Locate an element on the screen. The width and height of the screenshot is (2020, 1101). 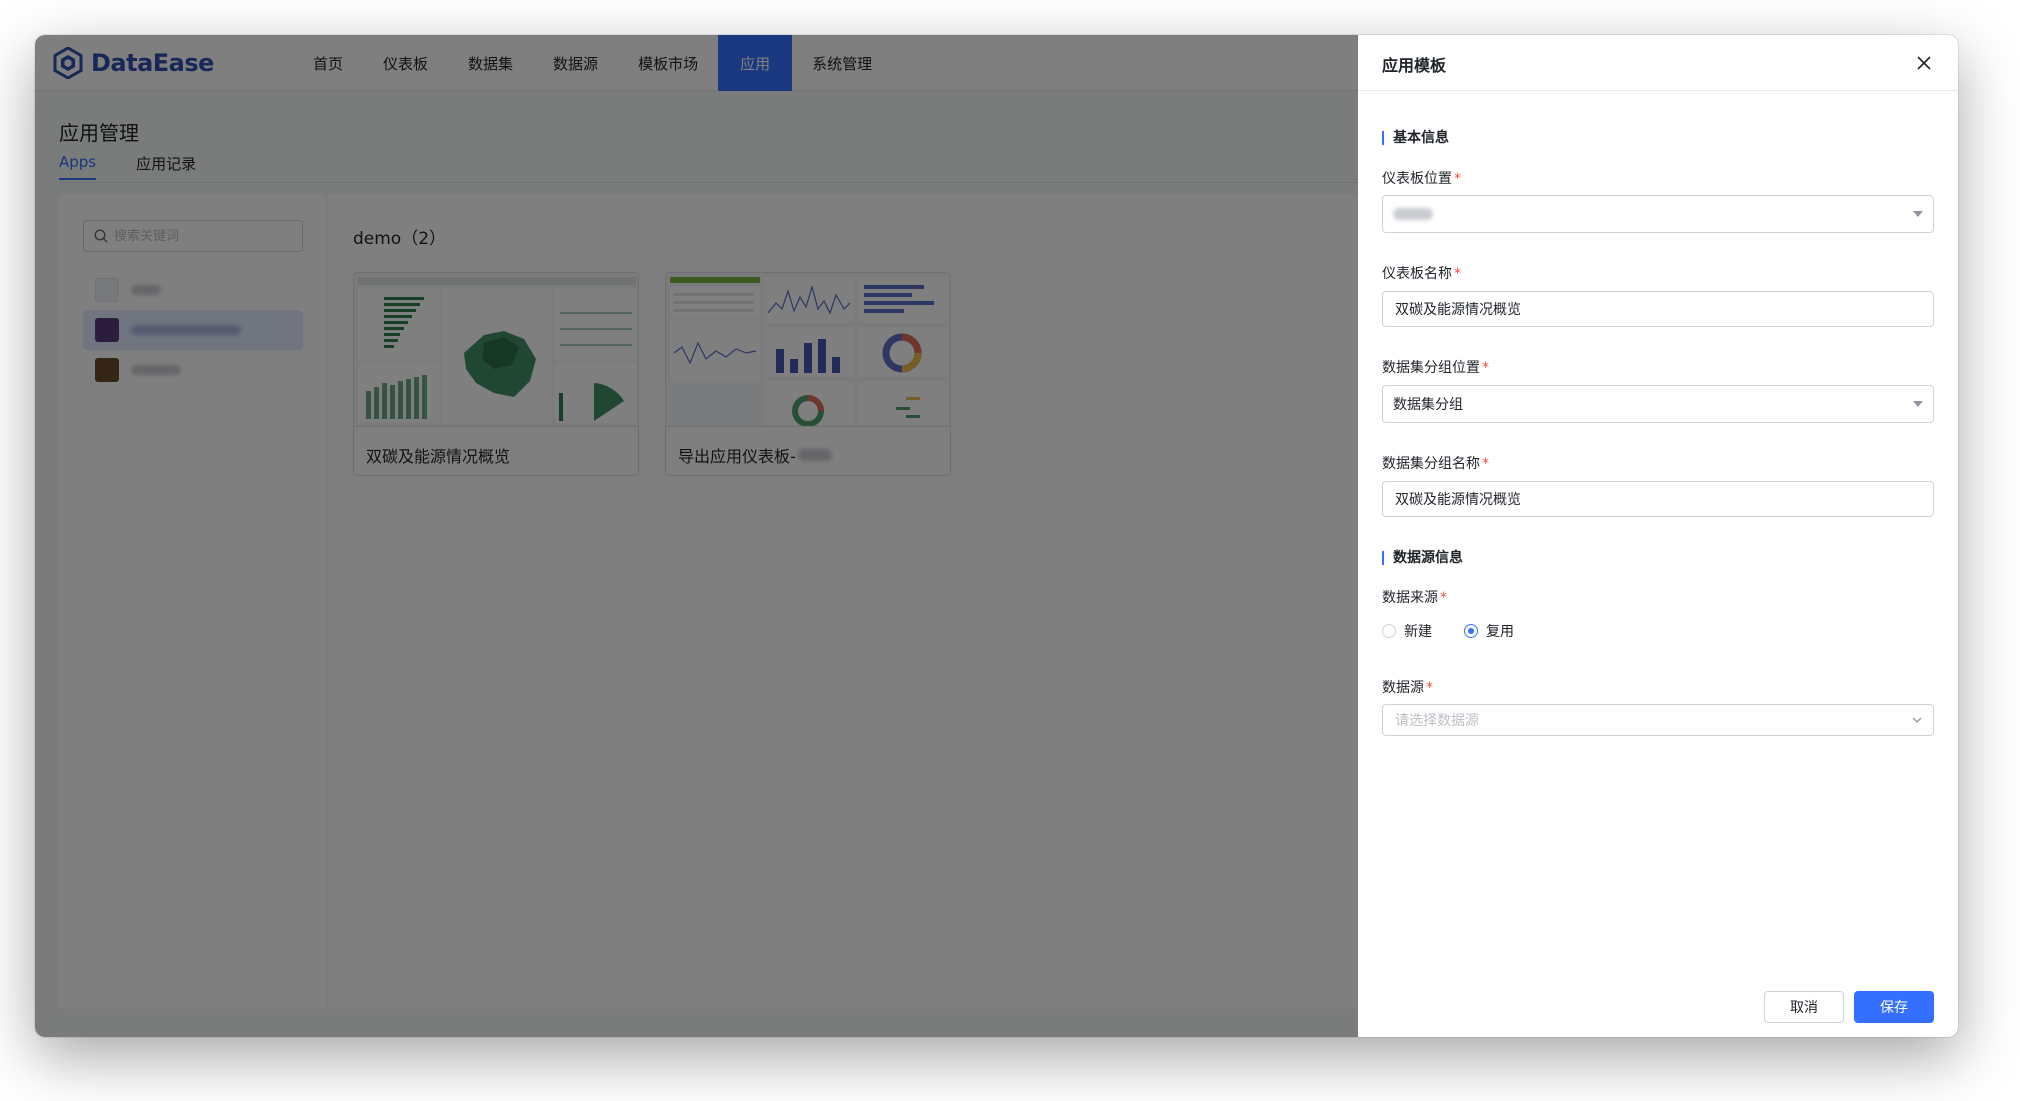
dashboard-location-label: 仪表板位置 * is located at coordinates (1421, 178).